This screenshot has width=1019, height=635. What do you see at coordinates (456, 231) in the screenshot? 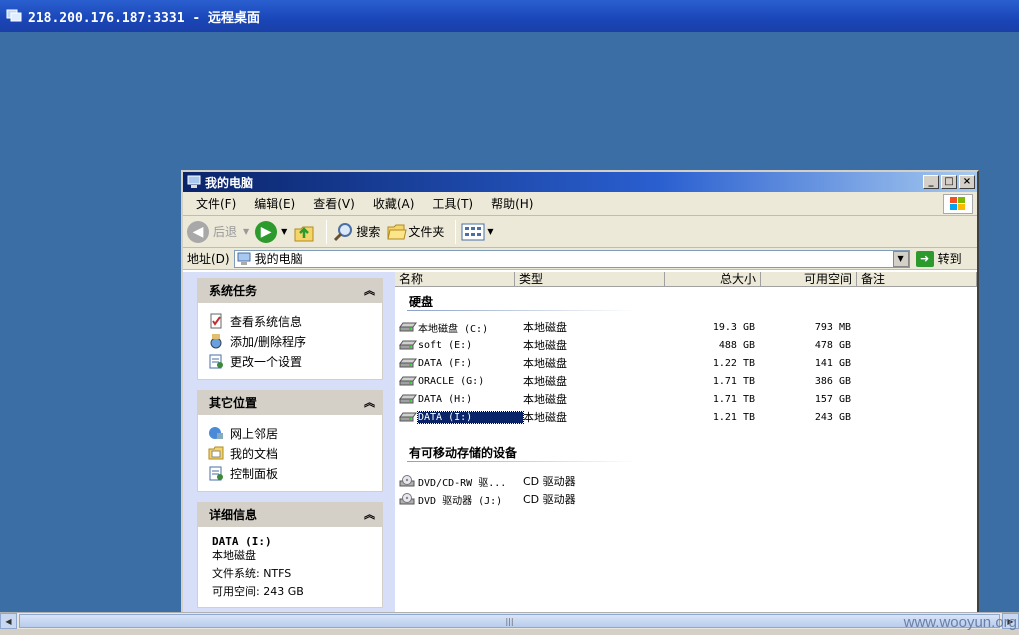
I see `toolbar-separator` at bounding box center [456, 231].